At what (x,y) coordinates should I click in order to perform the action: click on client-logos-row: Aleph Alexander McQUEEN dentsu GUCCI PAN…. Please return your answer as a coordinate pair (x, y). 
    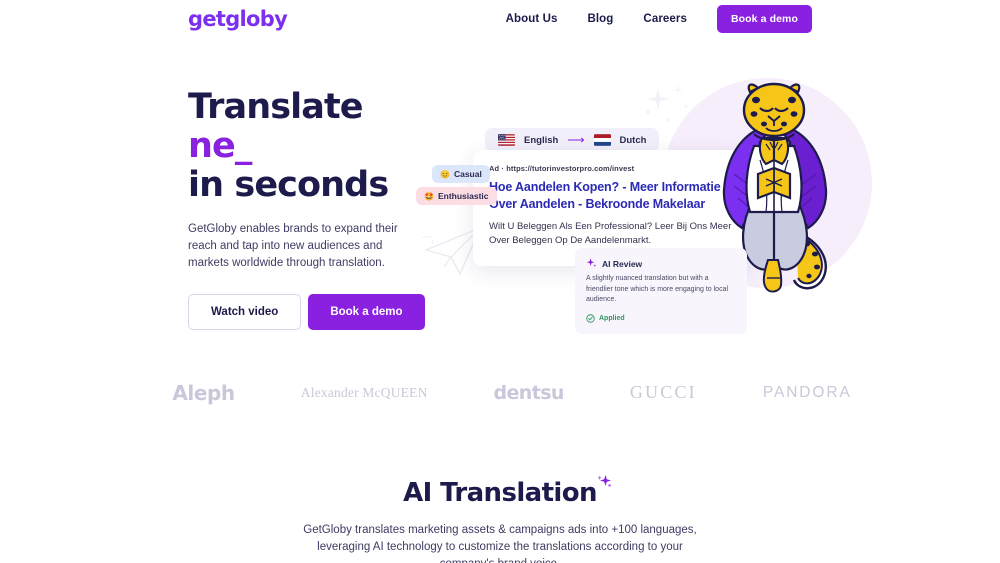
    Looking at the image, I should click on (500, 392).